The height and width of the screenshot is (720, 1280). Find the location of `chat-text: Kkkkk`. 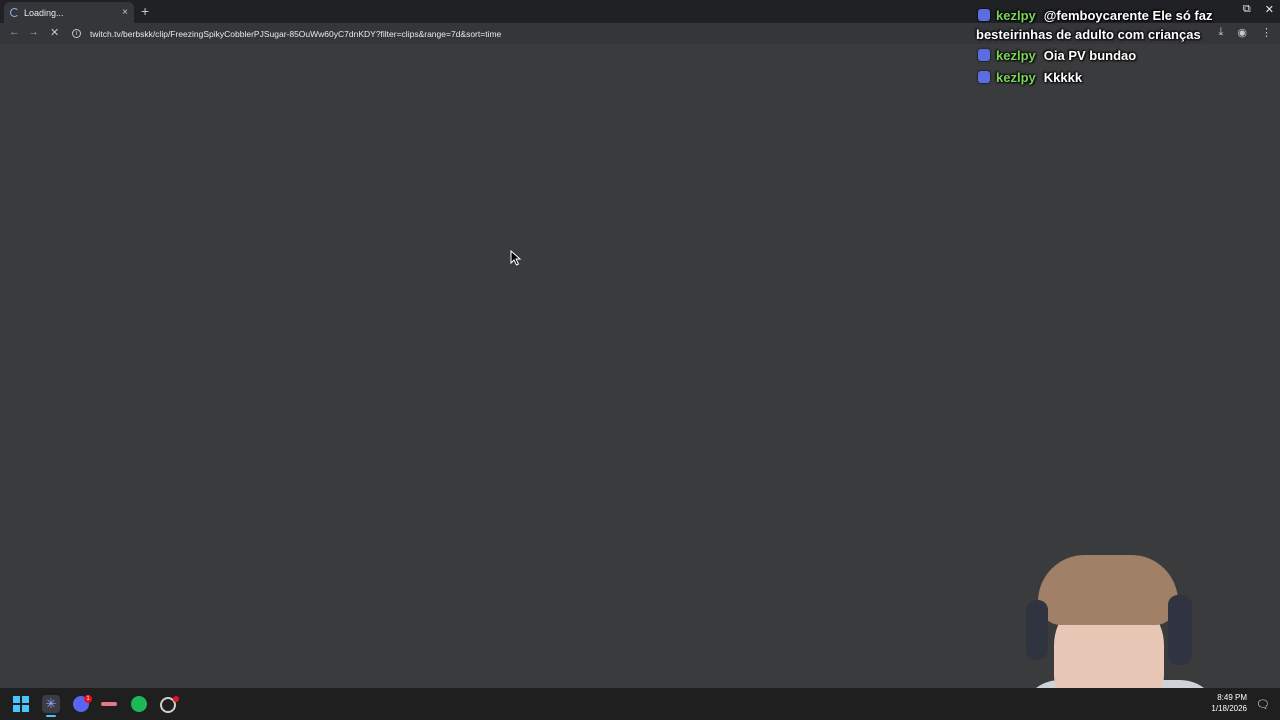

chat-text: Kkkkk is located at coordinates (1063, 77).